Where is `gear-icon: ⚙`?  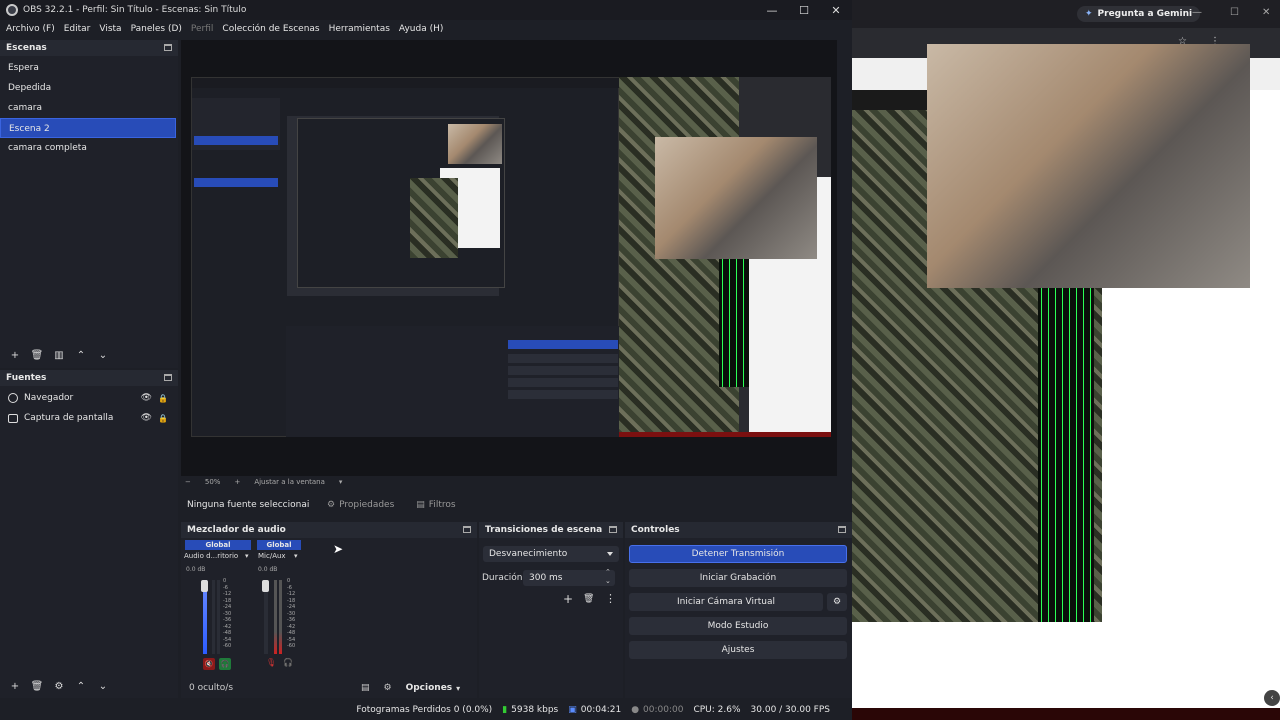
gear-icon: ⚙ is located at coordinates (59, 686).